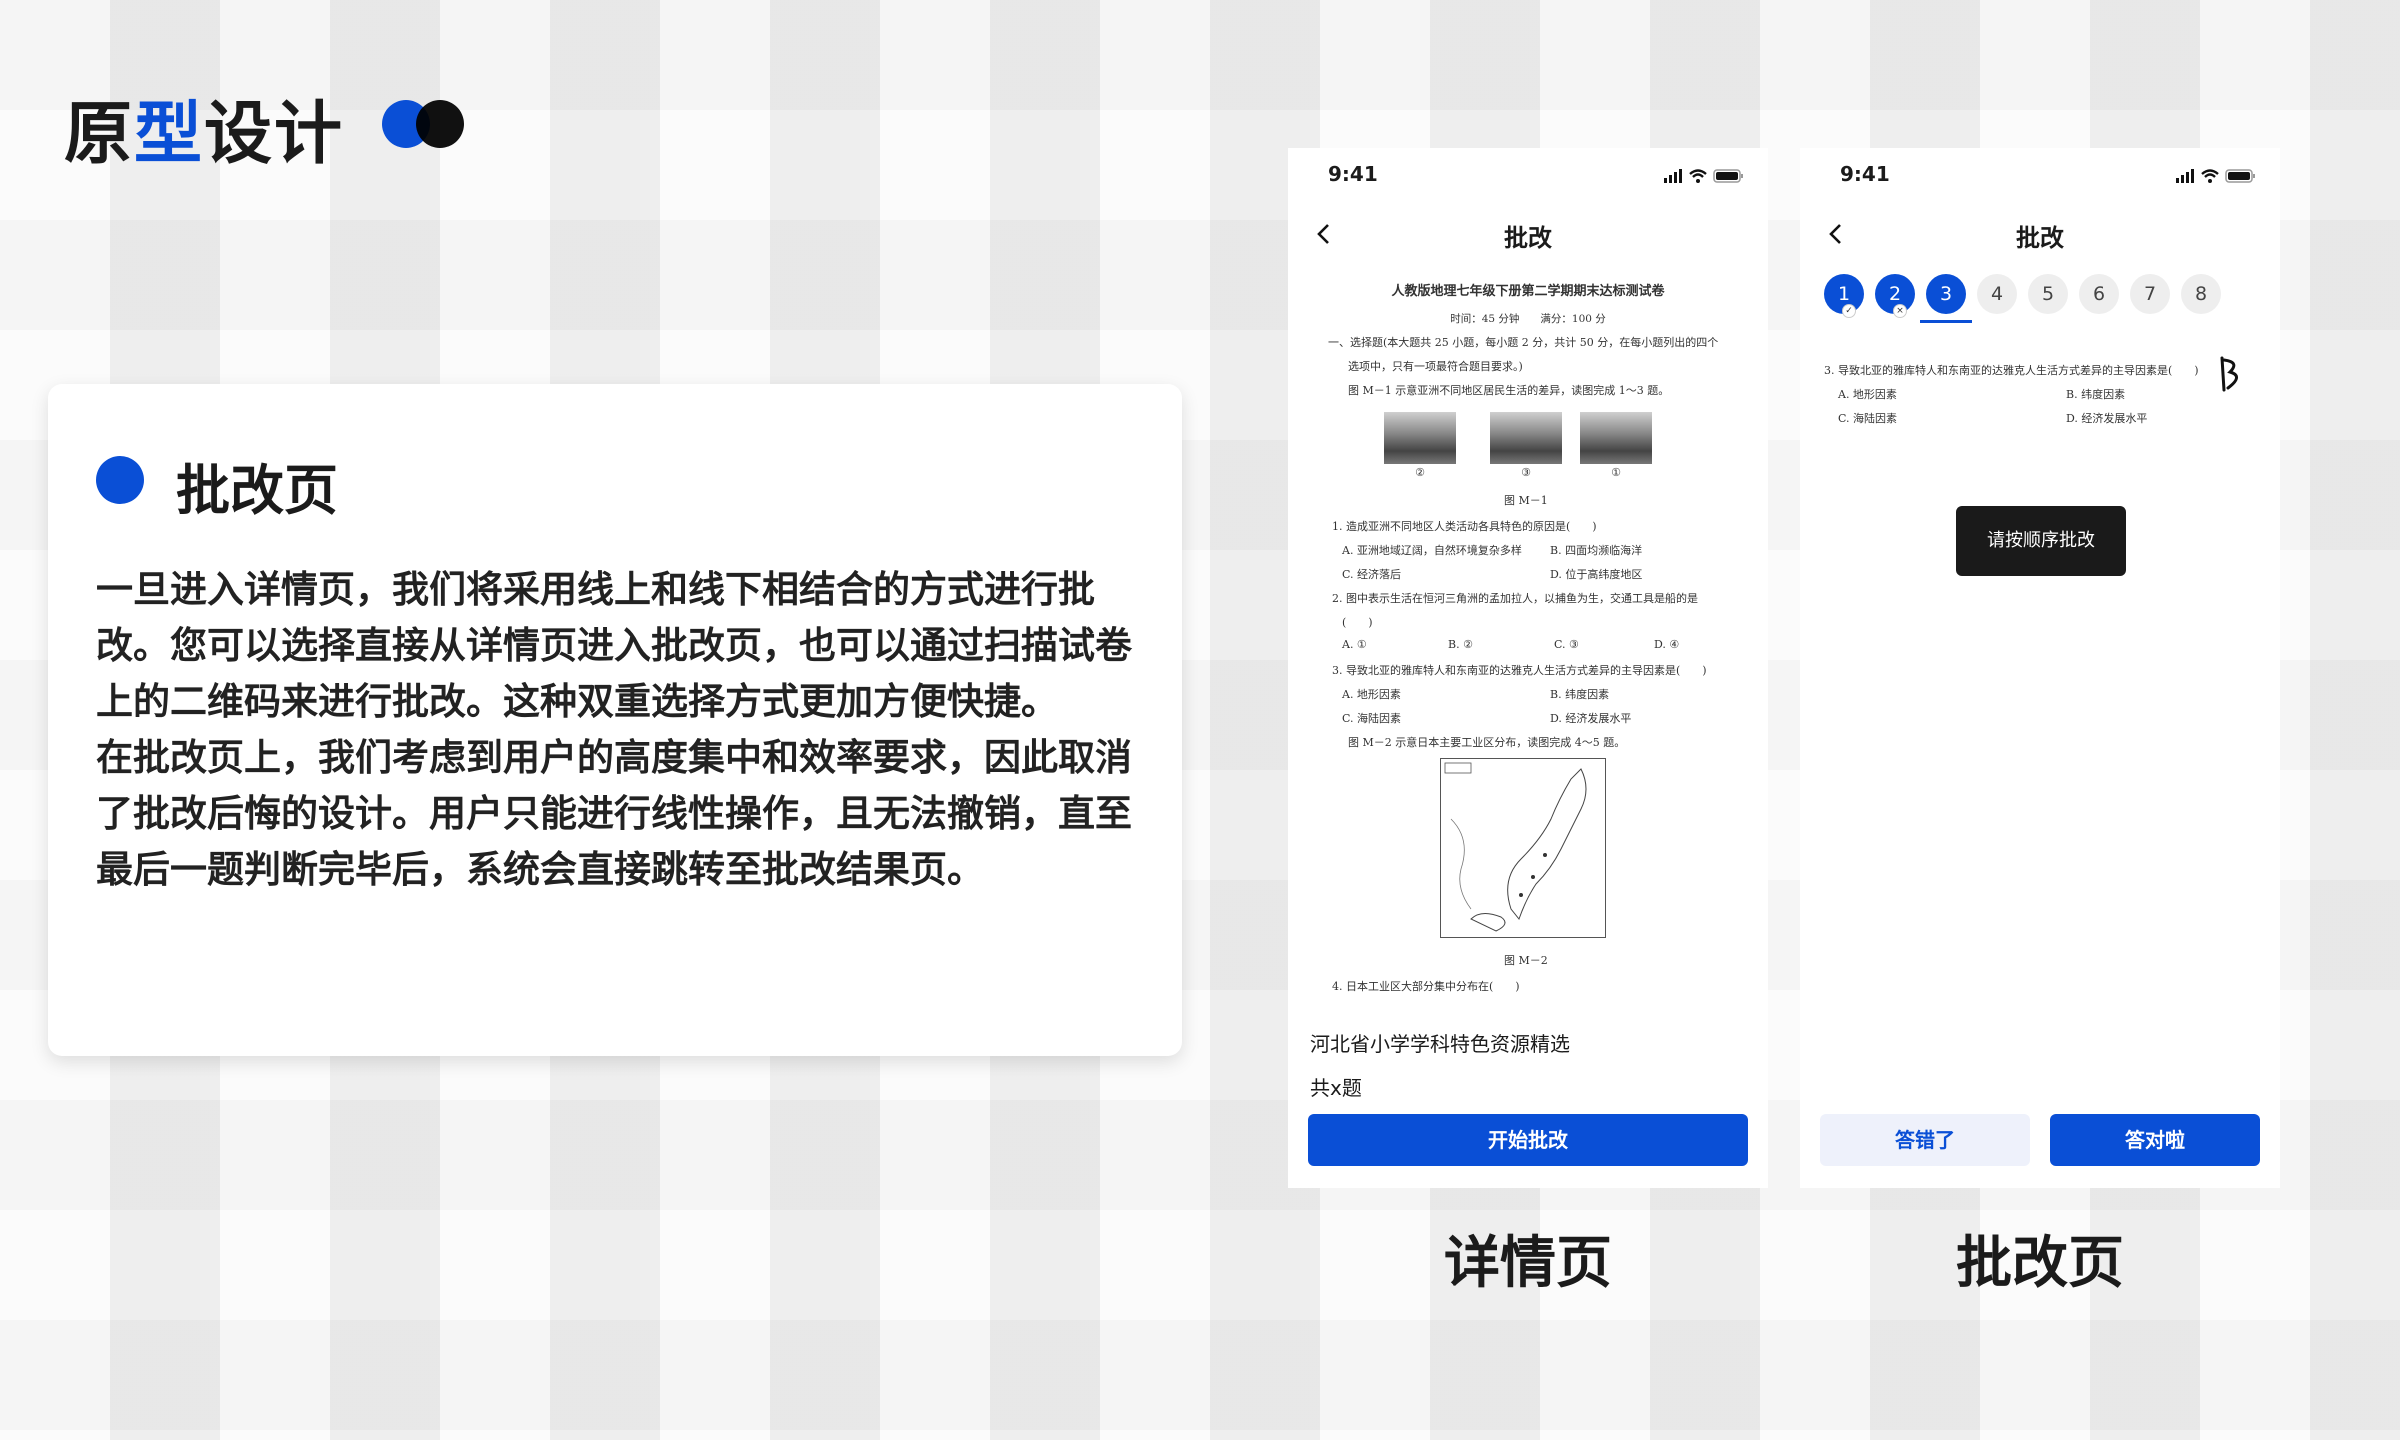  What do you see at coordinates (1591, 718) in the screenshot?
I see `option-line: D. 经济发展水平` at bounding box center [1591, 718].